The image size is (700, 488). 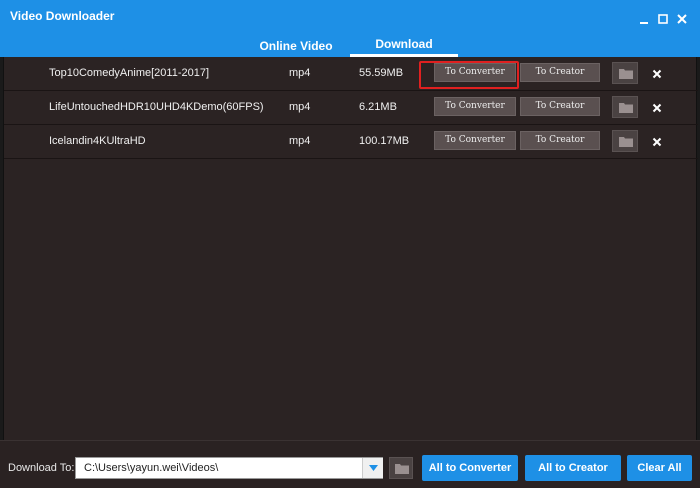 I want to click on minimize-icon, so click(x=644, y=19).